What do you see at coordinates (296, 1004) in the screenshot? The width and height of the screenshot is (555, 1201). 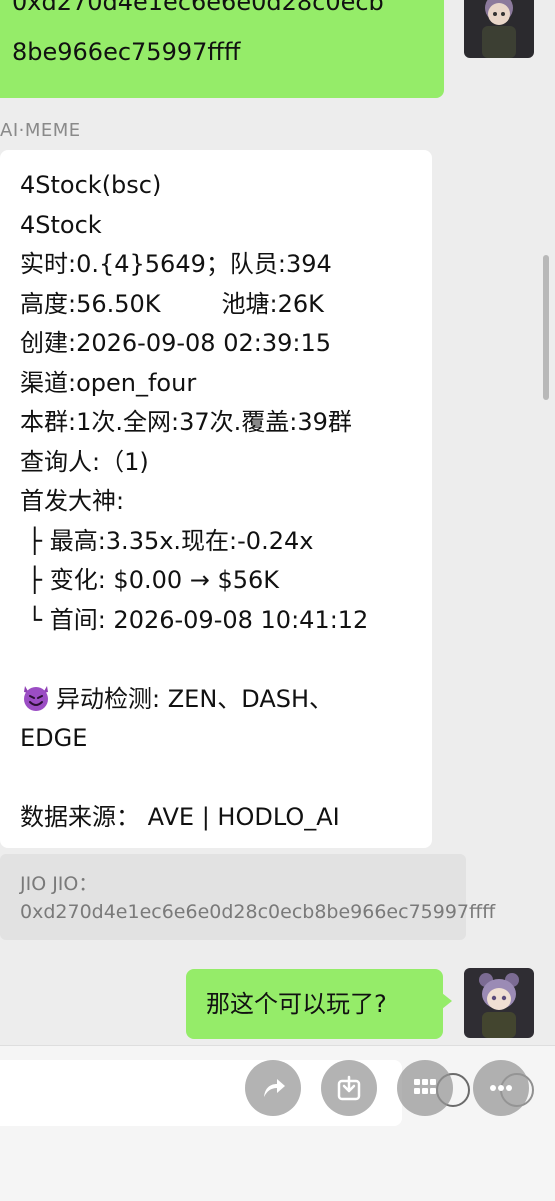 I see `message-text: 那这个可以玩了?` at bounding box center [296, 1004].